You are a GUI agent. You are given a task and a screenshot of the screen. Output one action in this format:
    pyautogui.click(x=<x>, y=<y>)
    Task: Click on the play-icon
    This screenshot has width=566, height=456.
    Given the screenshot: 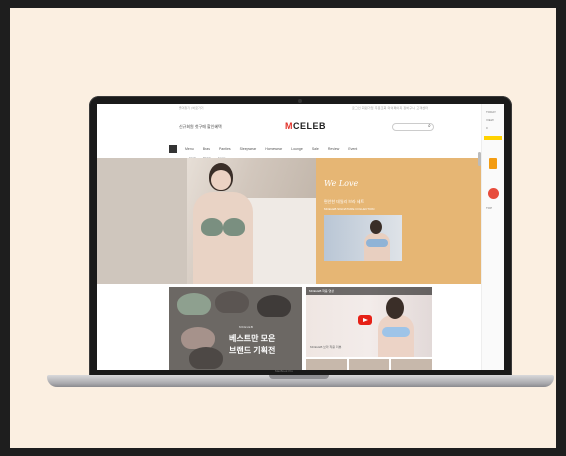 What is the action you would take?
    pyautogui.click(x=365, y=320)
    